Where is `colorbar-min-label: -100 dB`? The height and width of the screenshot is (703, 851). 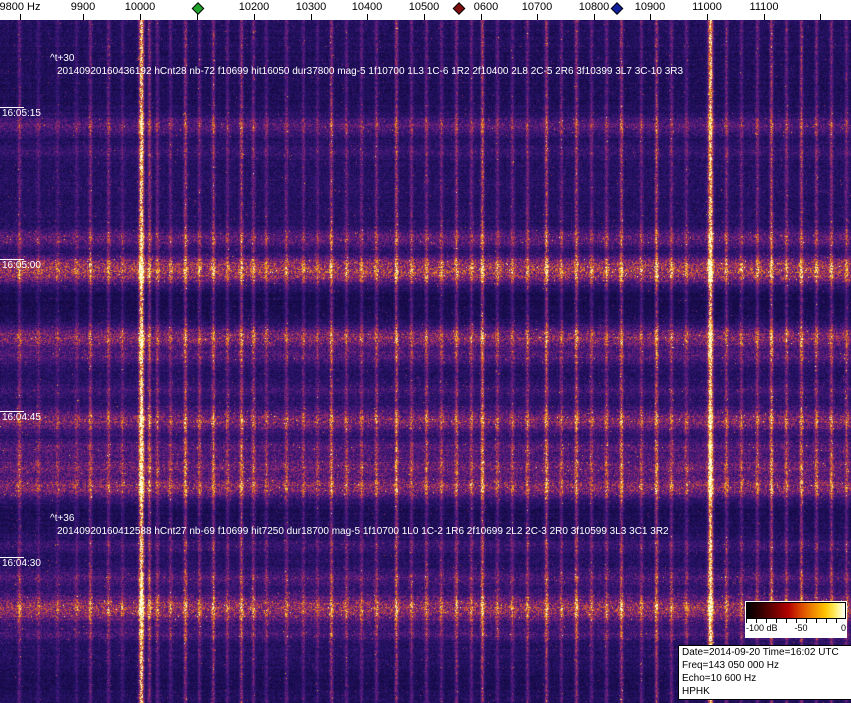
colorbar-min-label: -100 dB is located at coordinates (762, 628).